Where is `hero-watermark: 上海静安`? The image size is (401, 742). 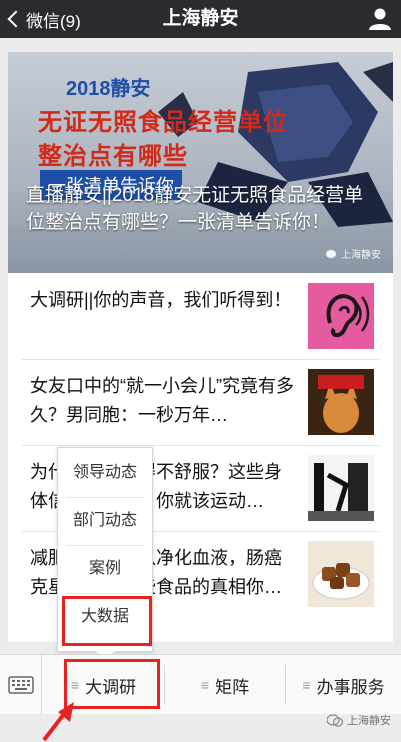
hero-watermark: 上海静安 is located at coordinates (353, 253).